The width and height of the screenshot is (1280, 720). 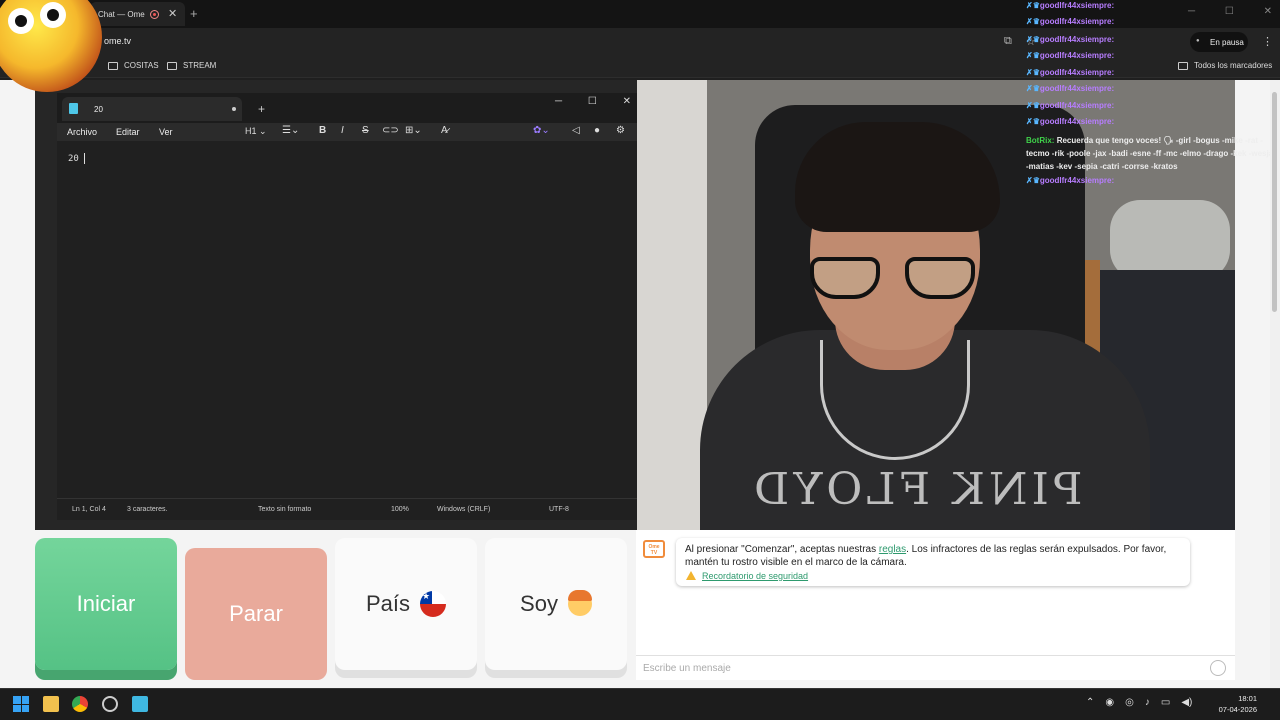 What do you see at coordinates (1008, 41) in the screenshot?
I see `cast-icon: ⧉` at bounding box center [1008, 41].